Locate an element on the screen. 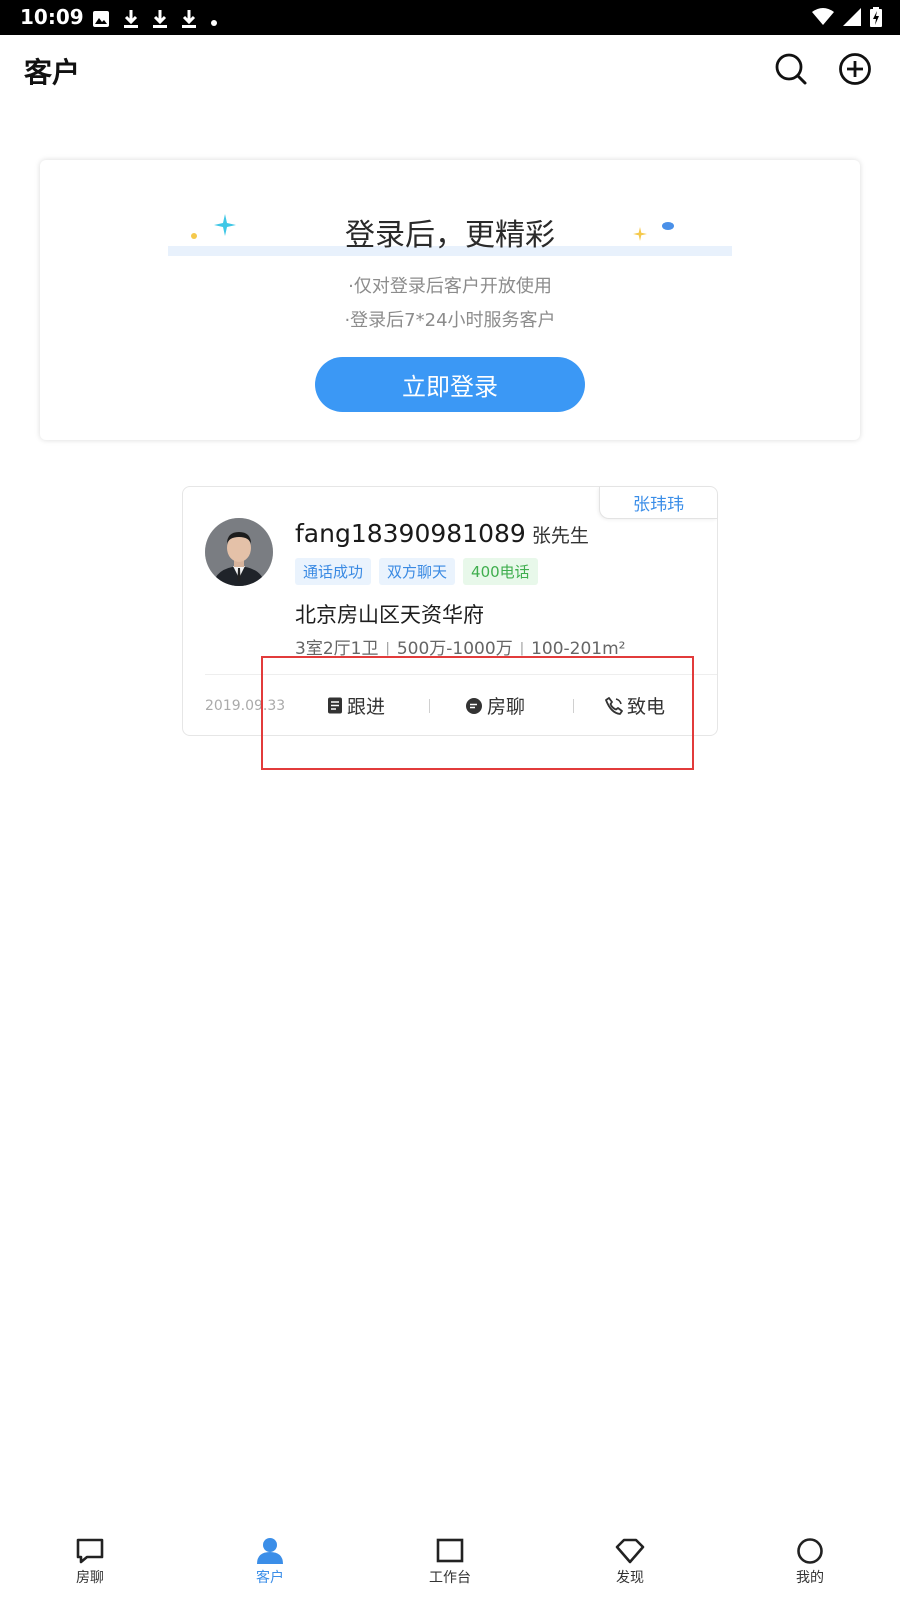 This screenshot has height=1600, width=900. customer-name: fang18390981089 张先生 is located at coordinates (442, 533).